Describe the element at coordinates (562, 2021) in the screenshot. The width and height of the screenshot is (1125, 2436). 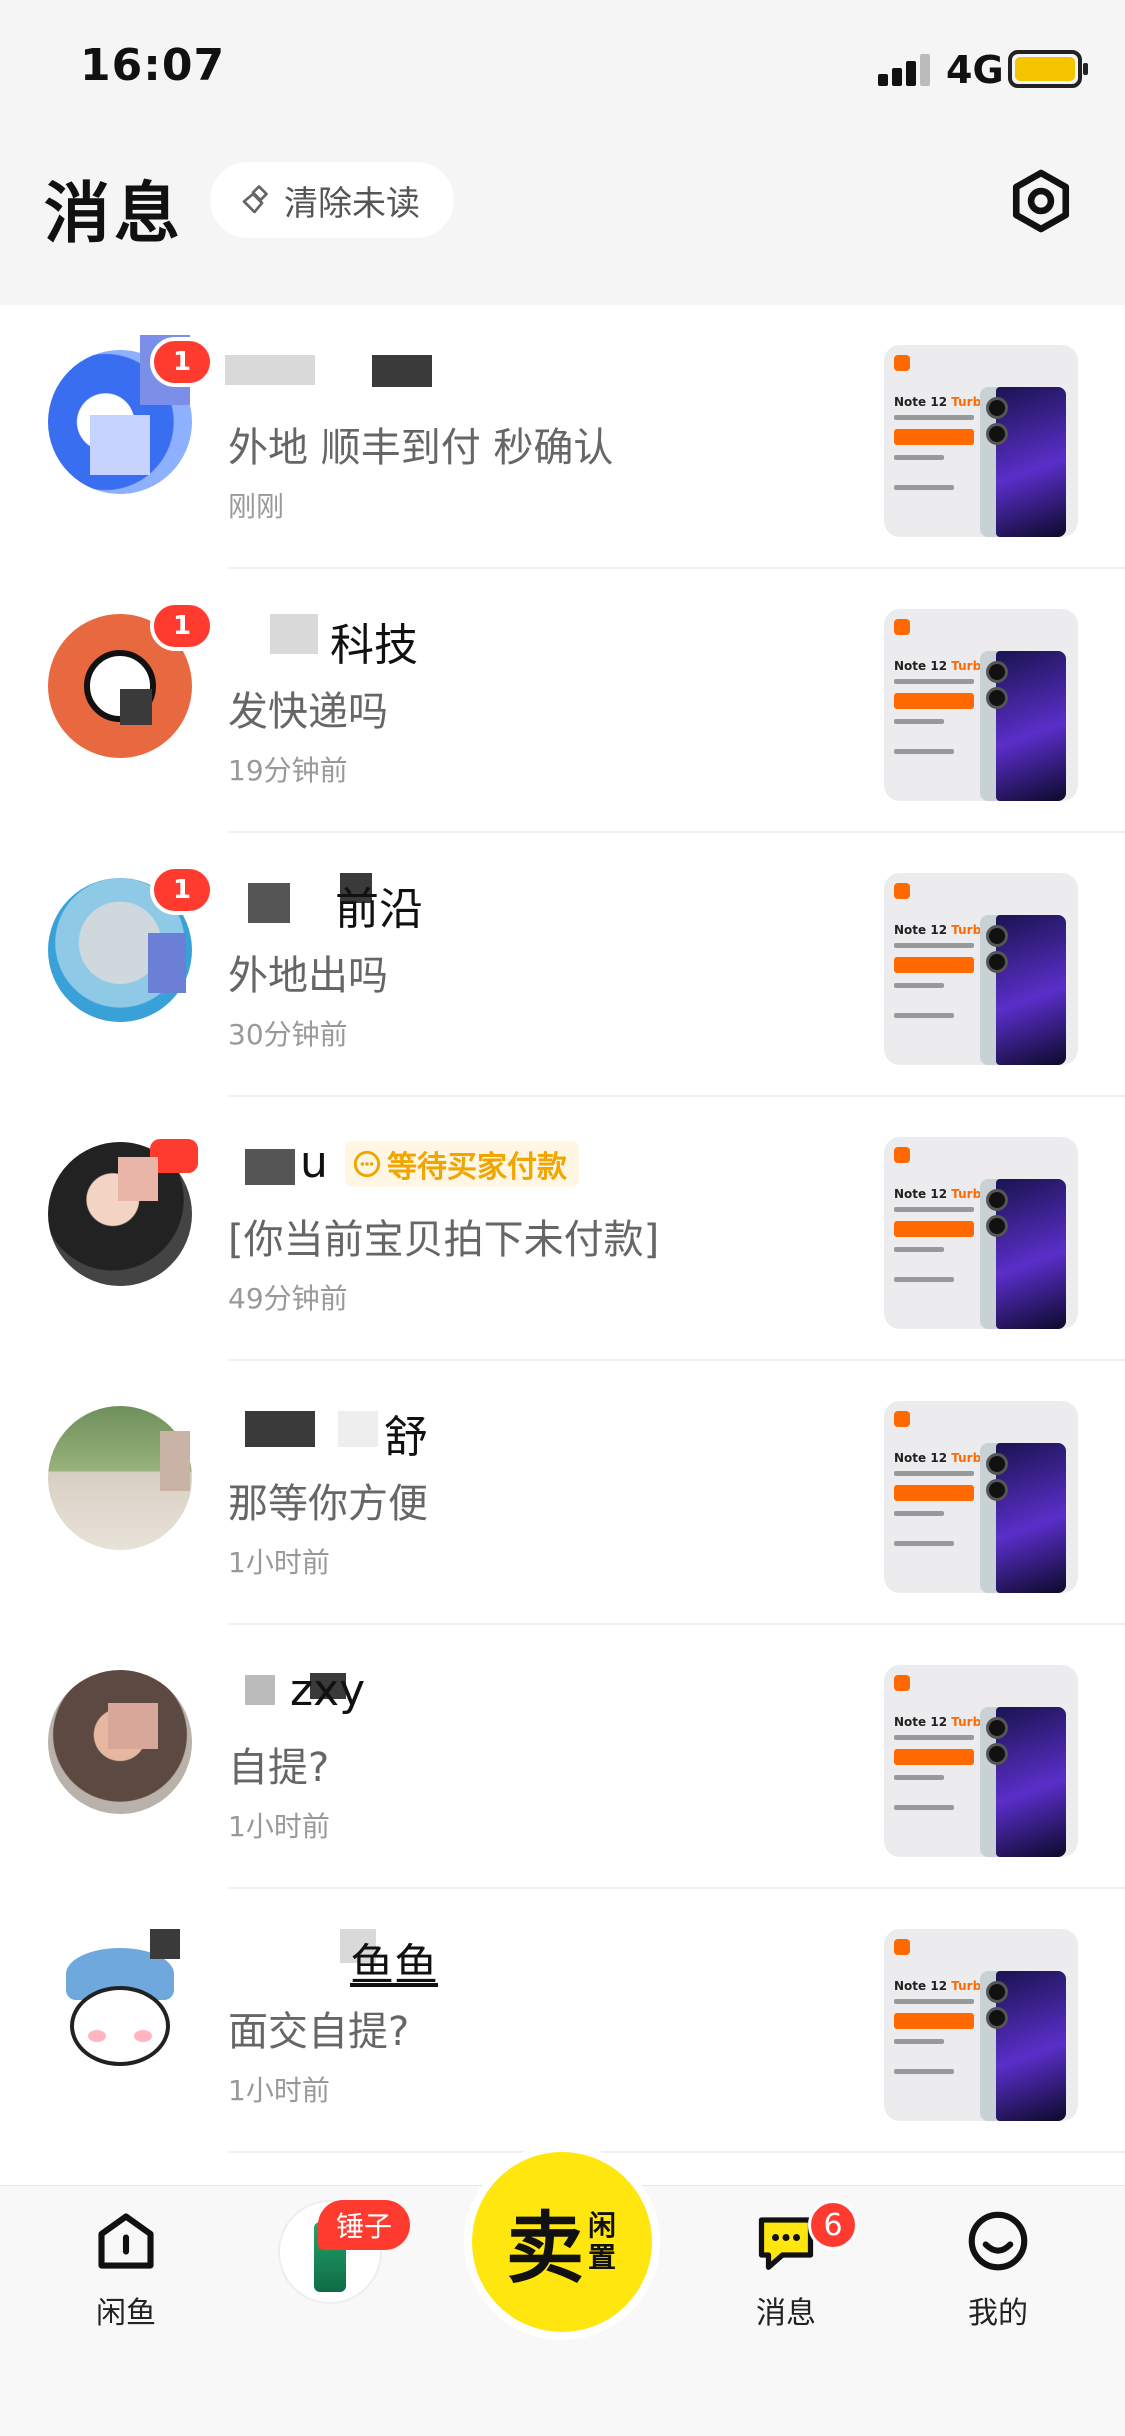
I see `conversation-row: 鱼鱼 面交自提? 1小时前 Note 12 Turbo` at that location.